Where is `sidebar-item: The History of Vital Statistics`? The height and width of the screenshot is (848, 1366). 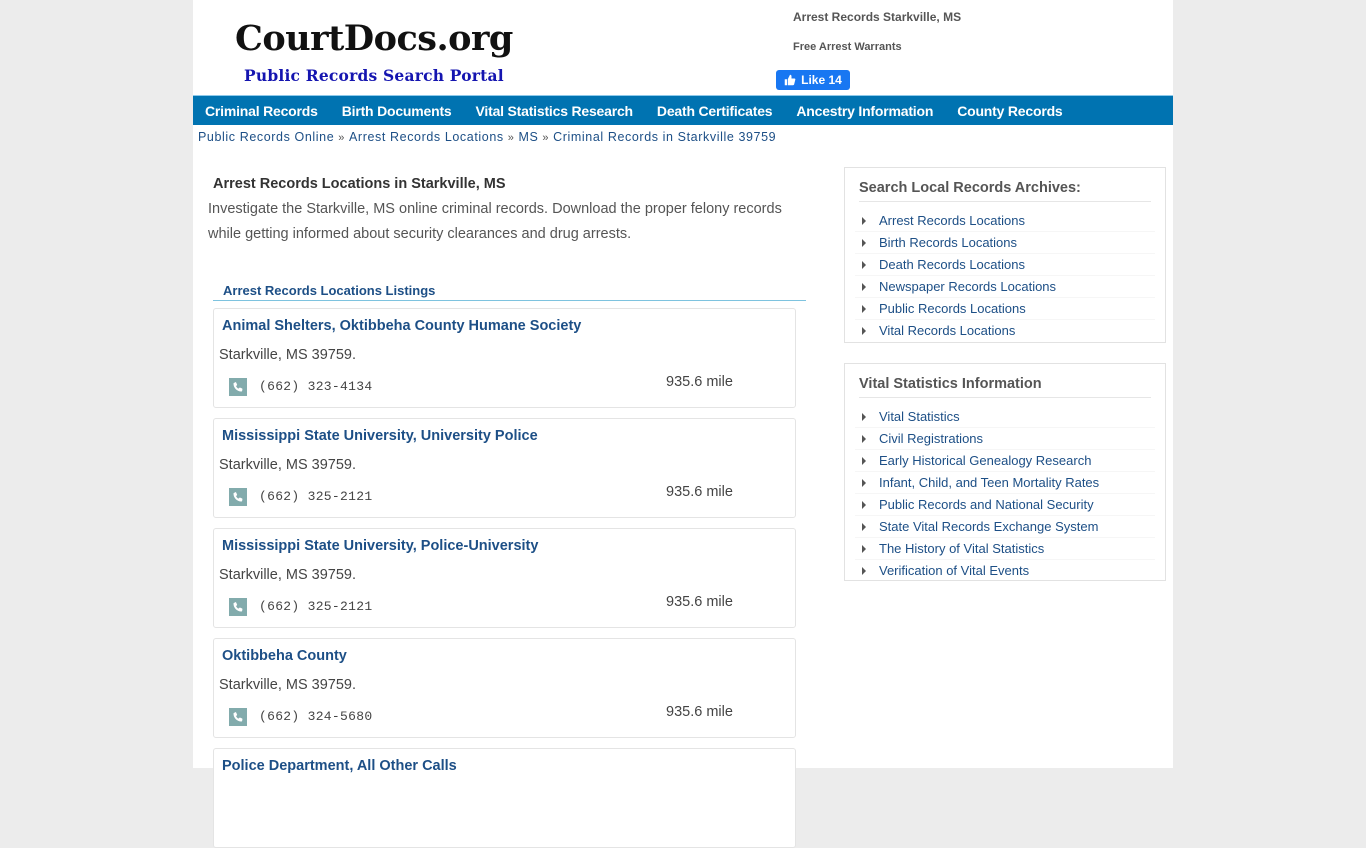
sidebar-item: The History of Vital Statistics is located at coordinates (1005, 549).